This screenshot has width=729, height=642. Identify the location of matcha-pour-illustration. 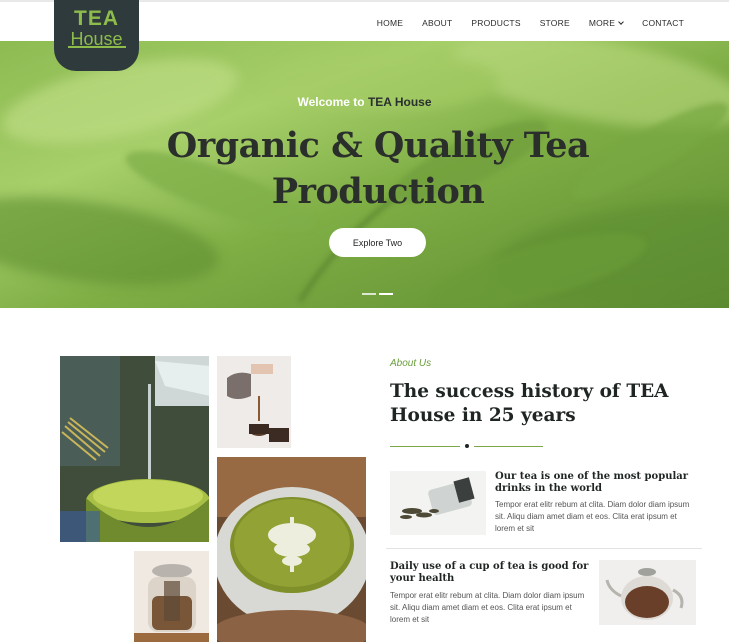
(134, 449).